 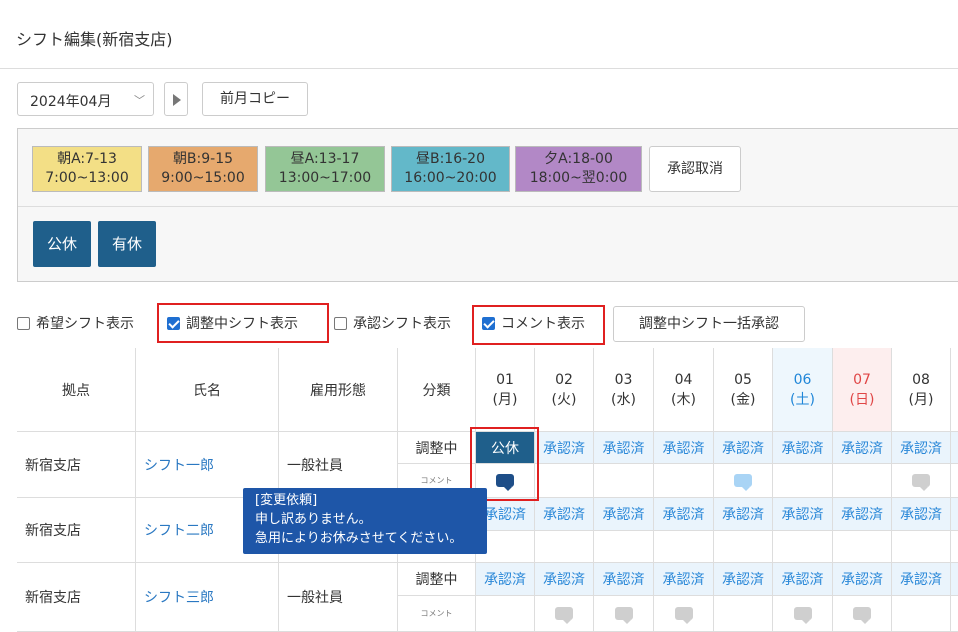 What do you see at coordinates (176, 99) in the screenshot?
I see `next-month-button` at bounding box center [176, 99].